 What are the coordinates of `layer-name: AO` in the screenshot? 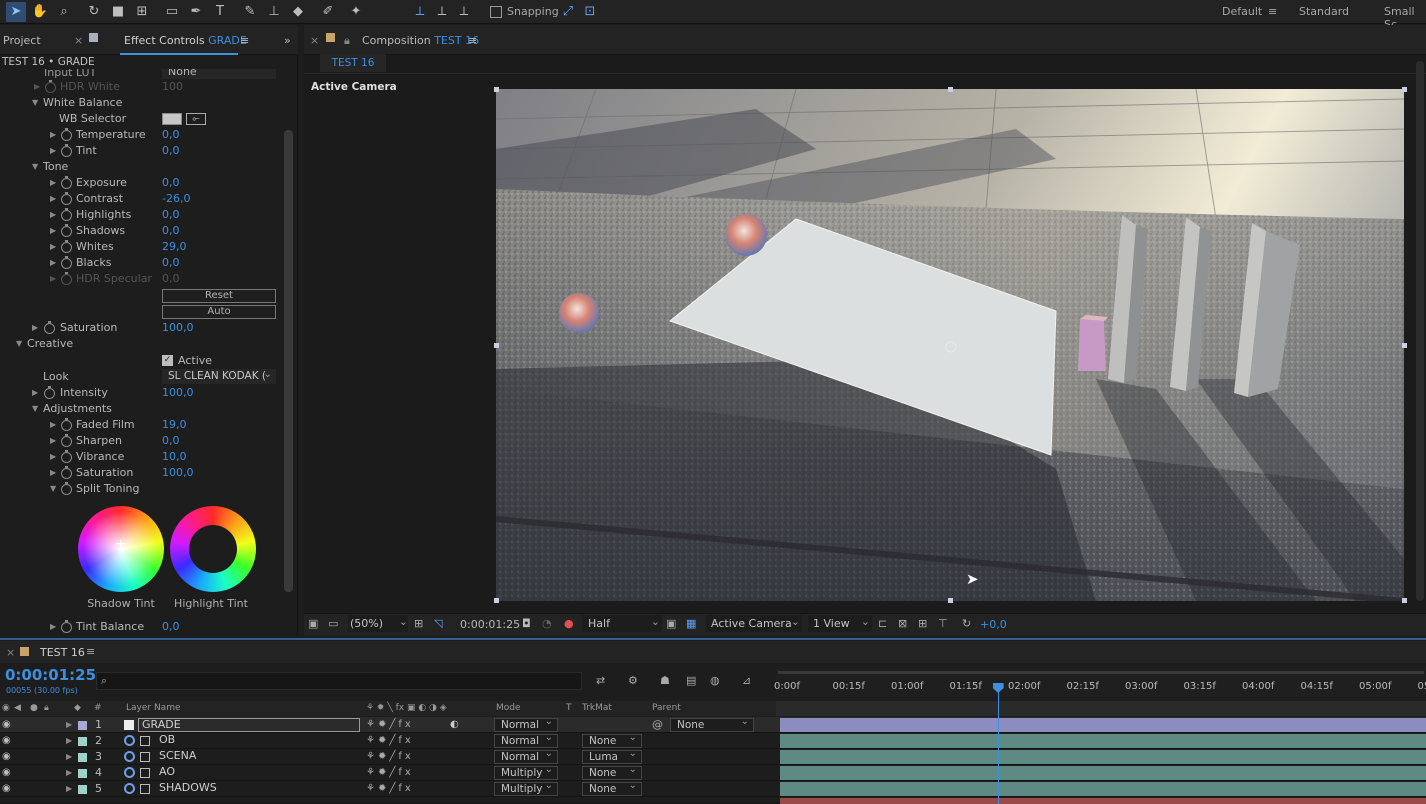 It's located at (256, 773).